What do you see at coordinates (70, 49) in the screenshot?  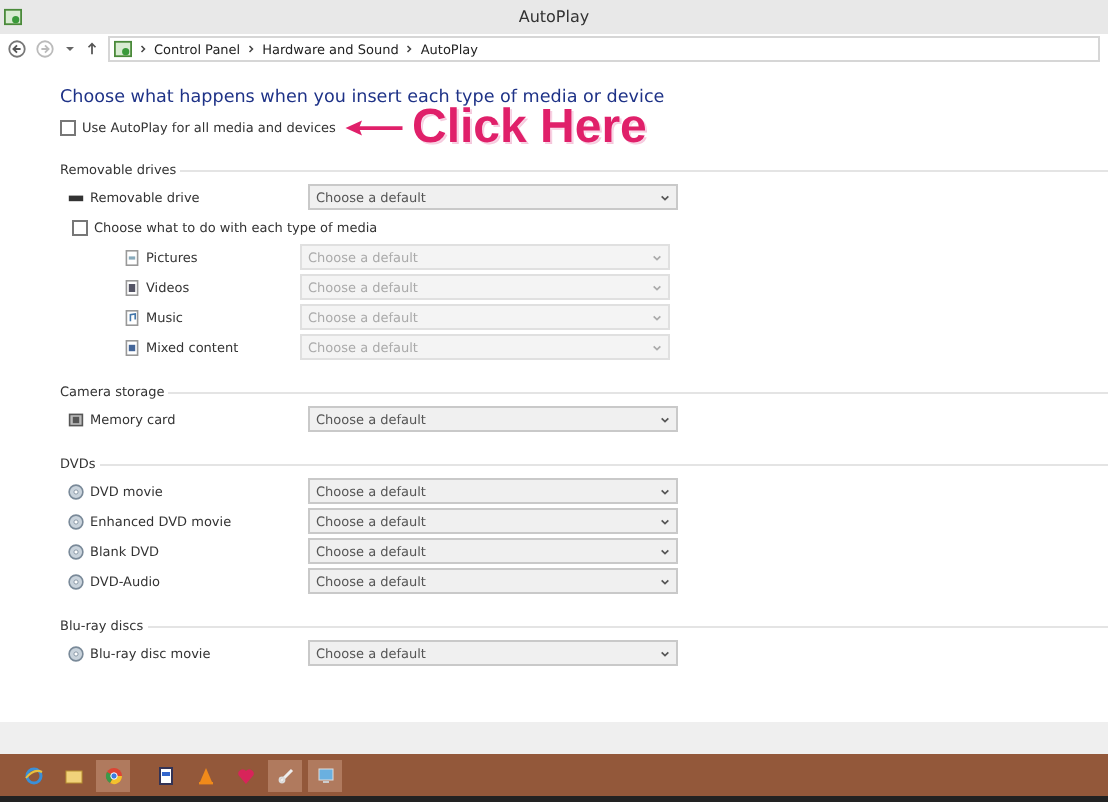 I see `dropdown-icon` at bounding box center [70, 49].